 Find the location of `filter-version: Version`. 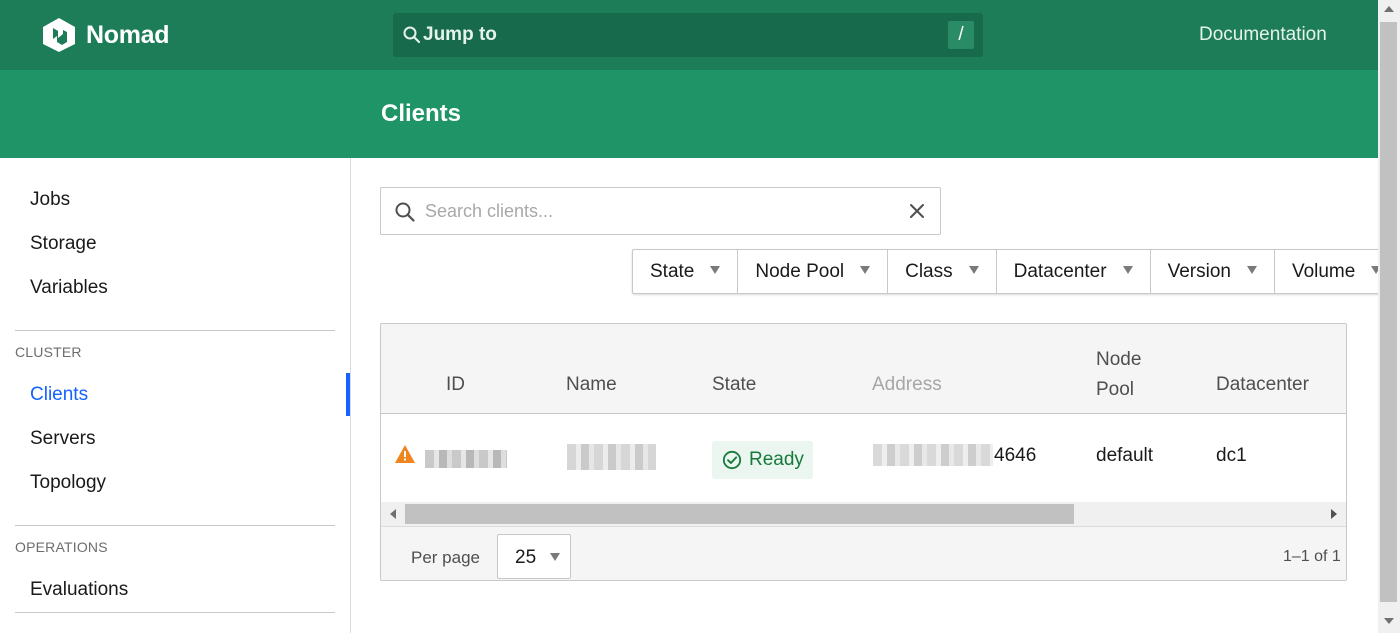

filter-version: Version is located at coordinates (1213, 271).